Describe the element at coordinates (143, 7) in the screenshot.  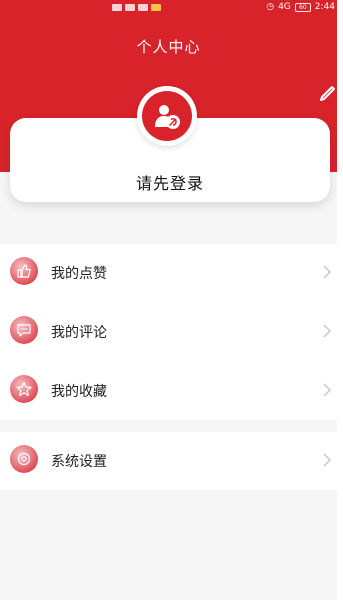
I see `record-icon` at that location.